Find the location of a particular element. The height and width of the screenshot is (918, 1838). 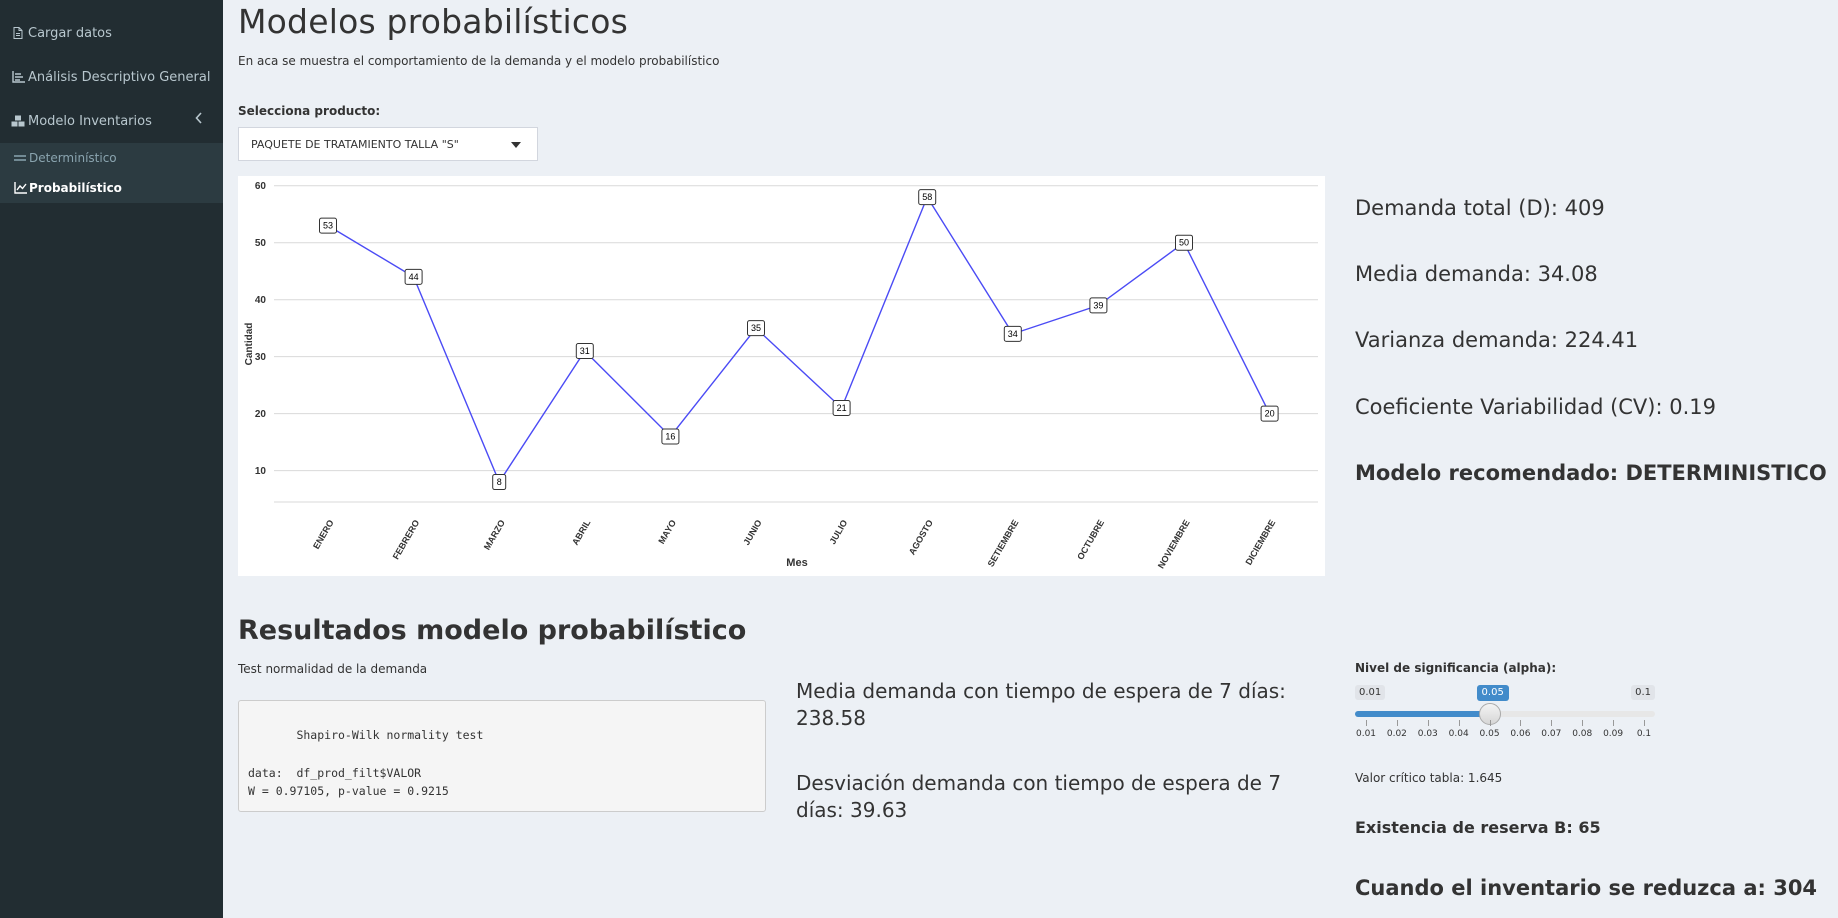

file-icon is located at coordinates (18, 33).